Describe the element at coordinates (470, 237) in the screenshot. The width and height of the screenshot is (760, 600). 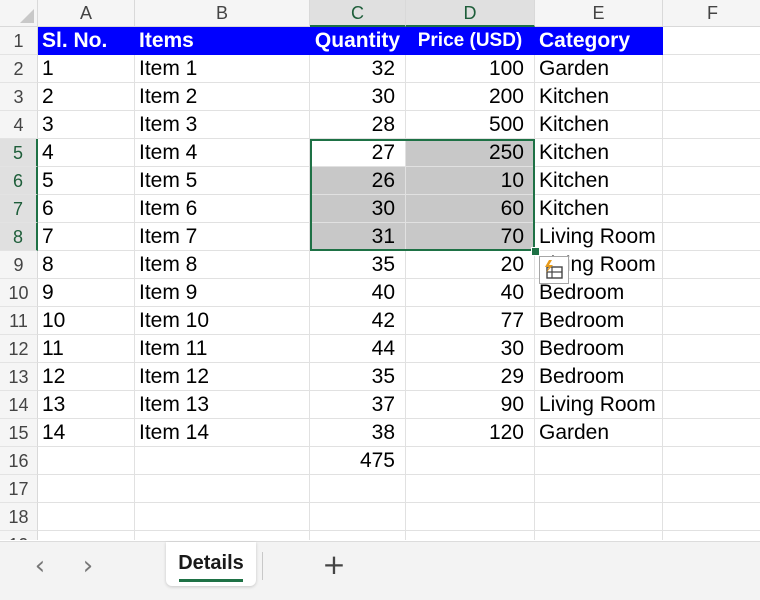
I see `cell-d8: 70` at that location.